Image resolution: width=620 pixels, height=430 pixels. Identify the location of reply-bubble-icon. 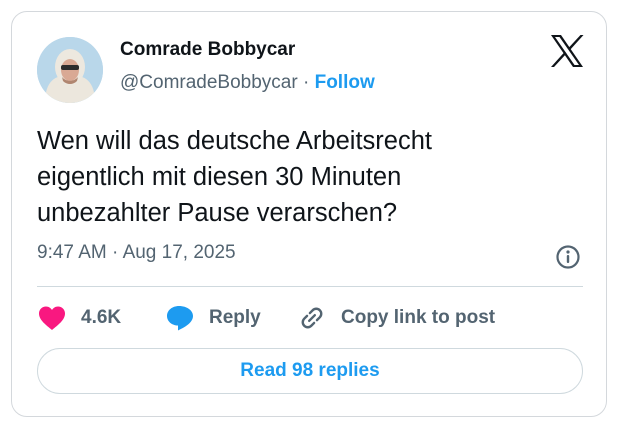
(180, 318).